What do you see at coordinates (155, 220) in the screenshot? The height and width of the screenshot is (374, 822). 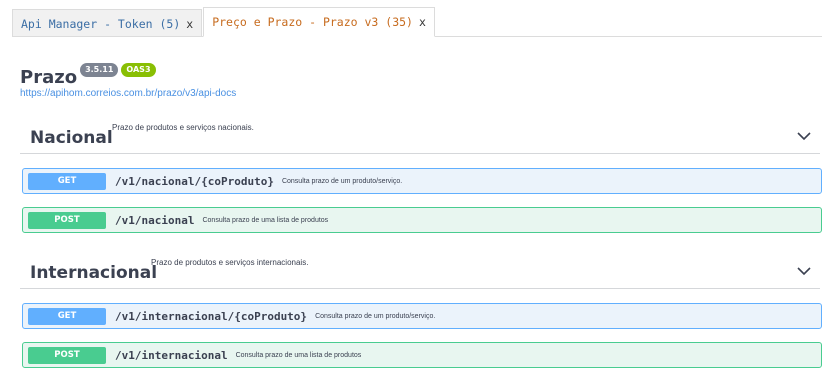 I see `operation-path: /v1/nacional` at bounding box center [155, 220].